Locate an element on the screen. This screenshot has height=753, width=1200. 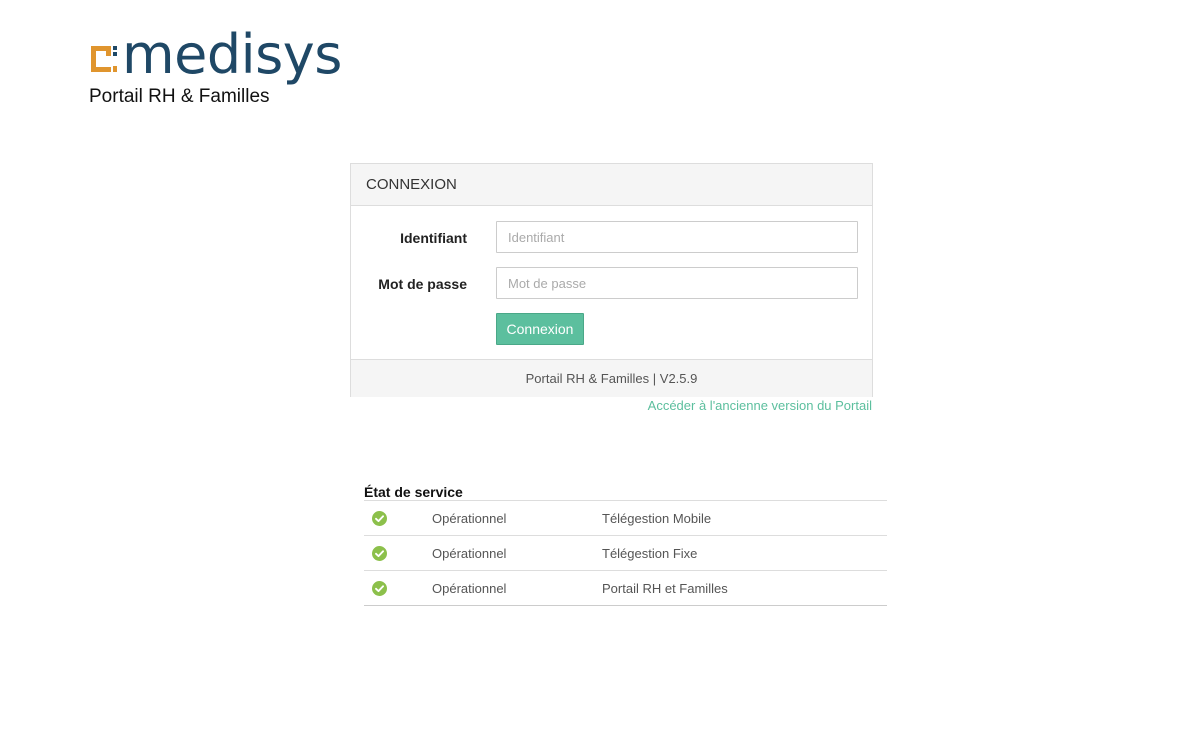
login-panel-footer: Portail RH & Familles | V2.5.9 is located at coordinates (611, 378).